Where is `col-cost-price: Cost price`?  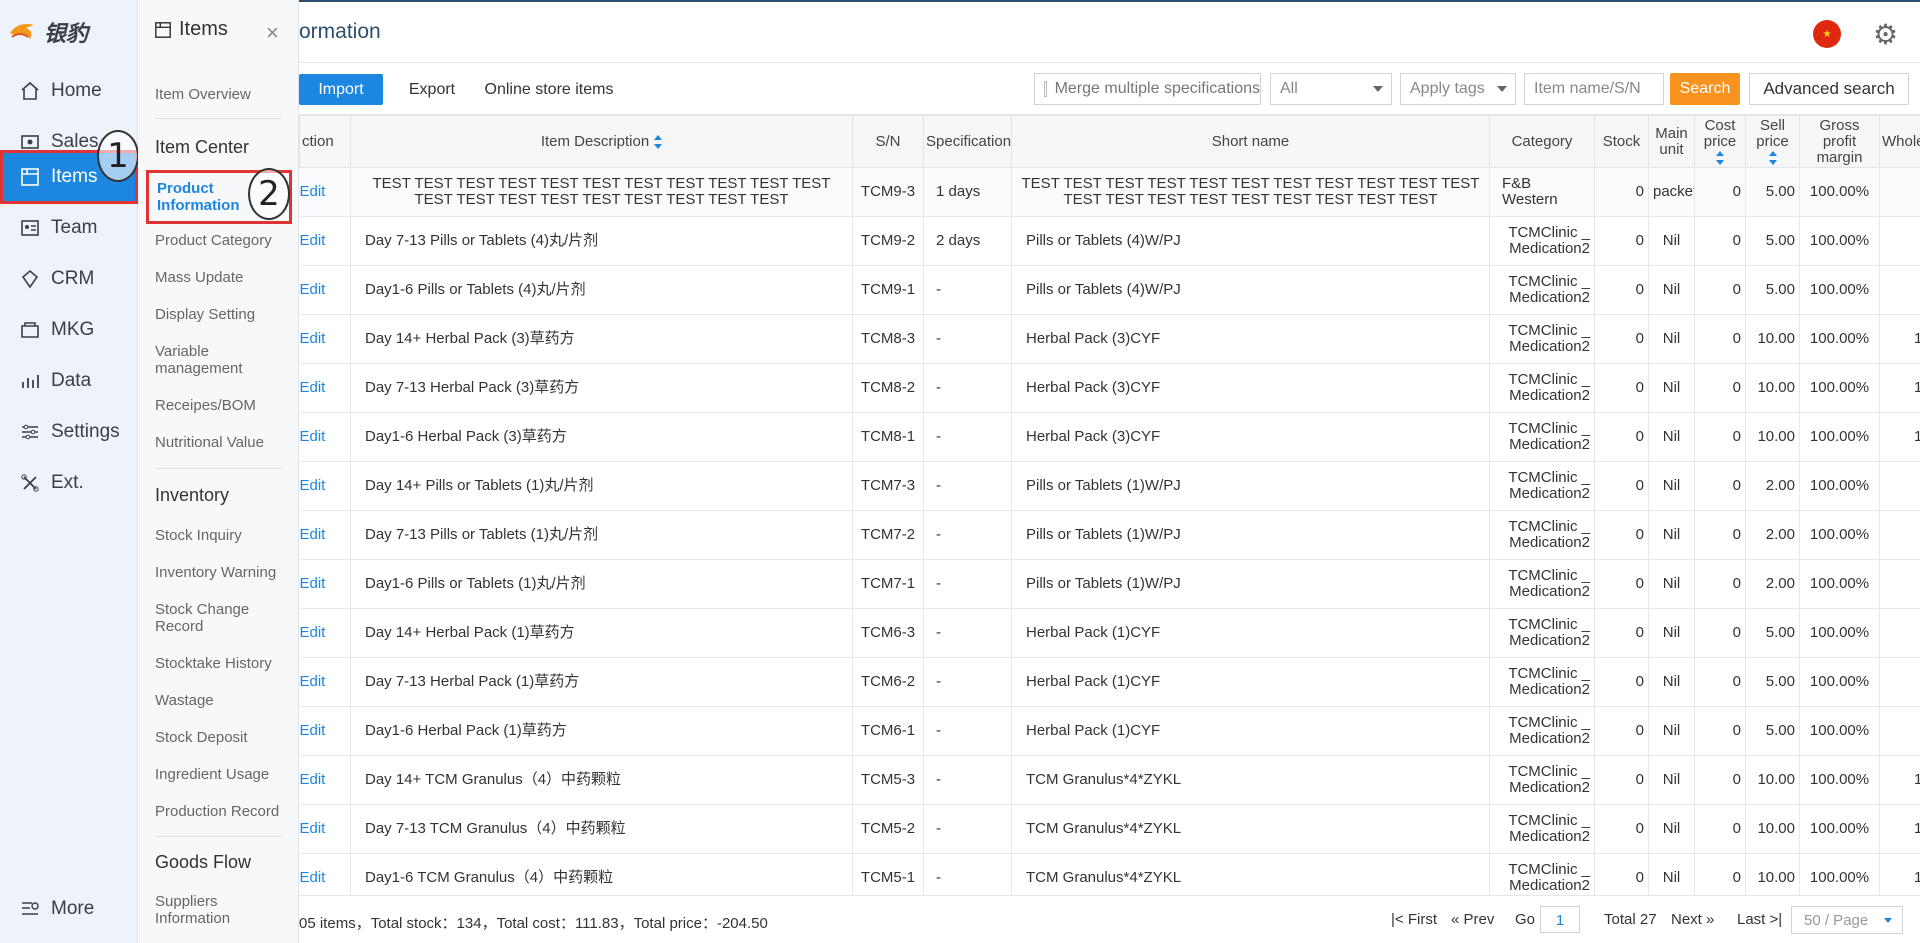 col-cost-price: Cost price is located at coordinates (1720, 141).